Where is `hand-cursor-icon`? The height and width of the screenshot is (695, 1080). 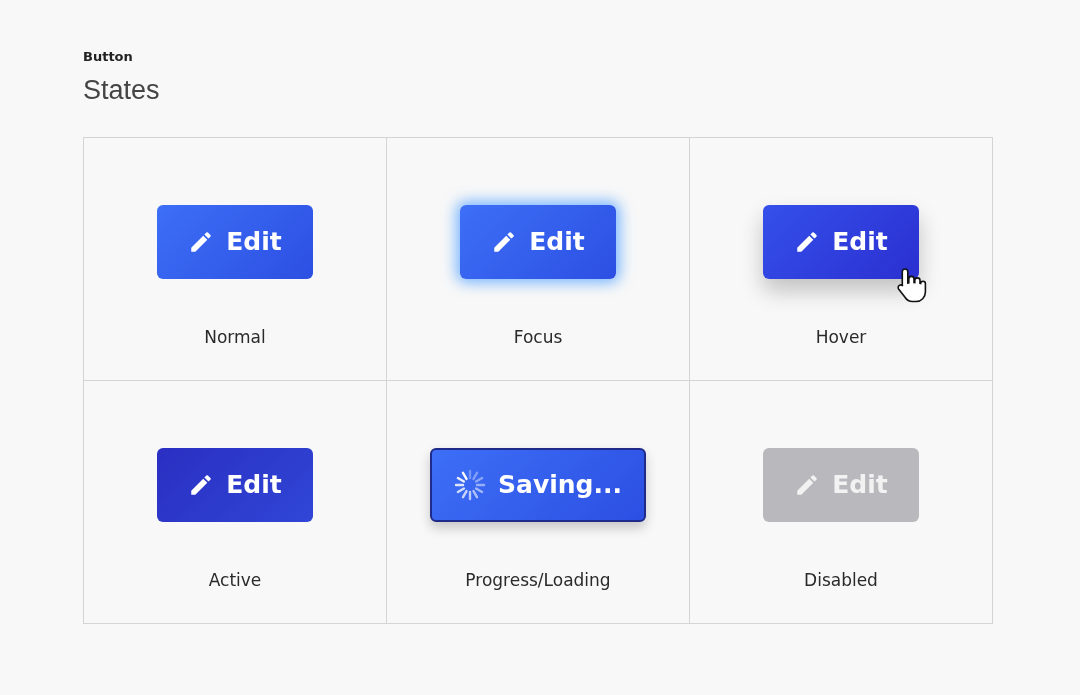
hand-cursor-icon is located at coordinates (912, 284).